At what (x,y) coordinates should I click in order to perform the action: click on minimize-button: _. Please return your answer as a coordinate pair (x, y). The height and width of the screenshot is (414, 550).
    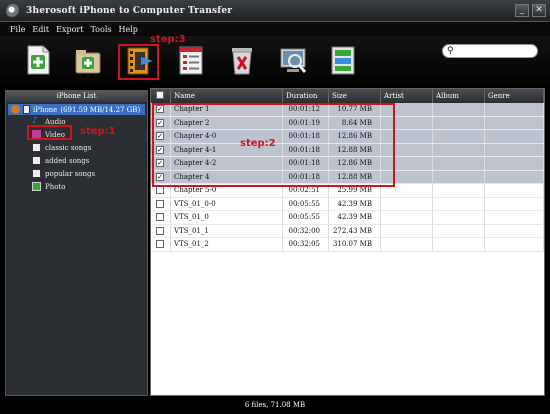
    Looking at the image, I should click on (522, 10).